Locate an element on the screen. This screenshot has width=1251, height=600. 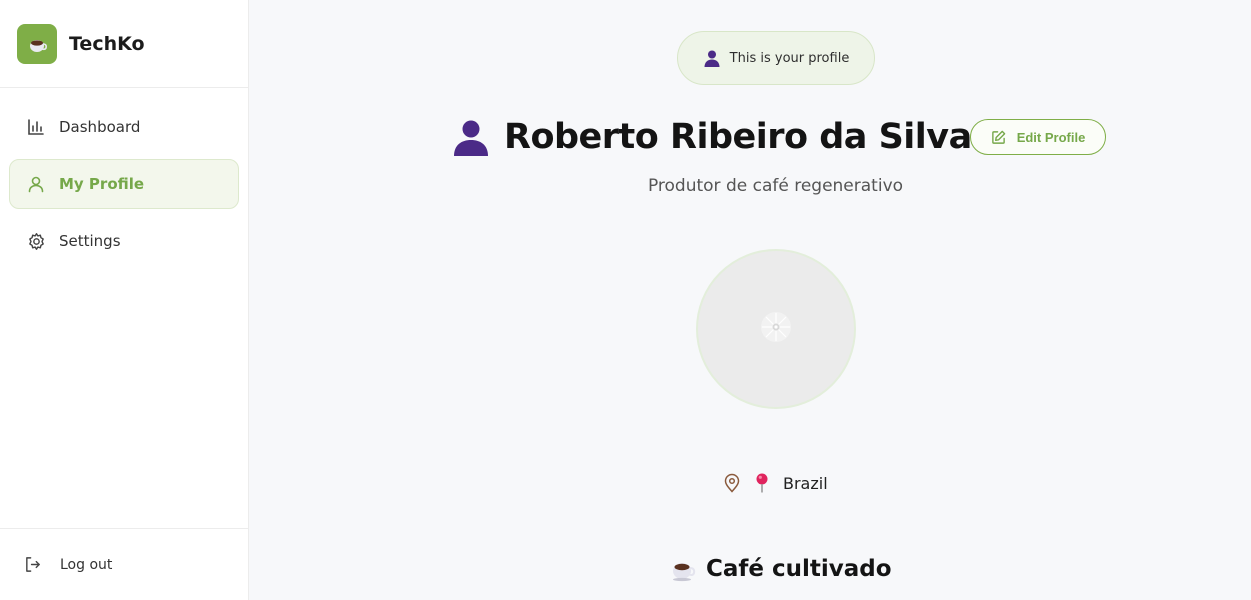
section-title: Café cultivado is located at coordinates (781, 569).